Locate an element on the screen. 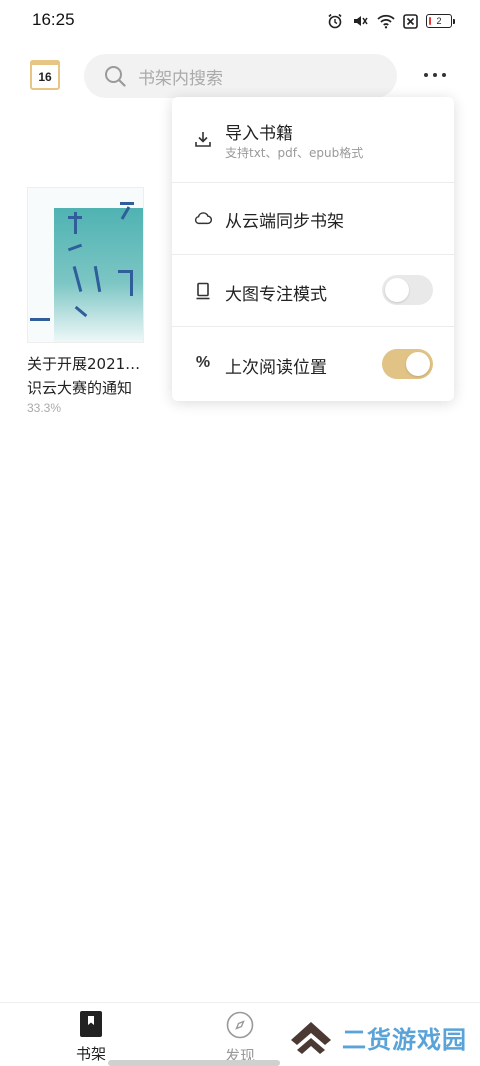  menu-item-label: 大图专注模式 is located at coordinates (276, 295).